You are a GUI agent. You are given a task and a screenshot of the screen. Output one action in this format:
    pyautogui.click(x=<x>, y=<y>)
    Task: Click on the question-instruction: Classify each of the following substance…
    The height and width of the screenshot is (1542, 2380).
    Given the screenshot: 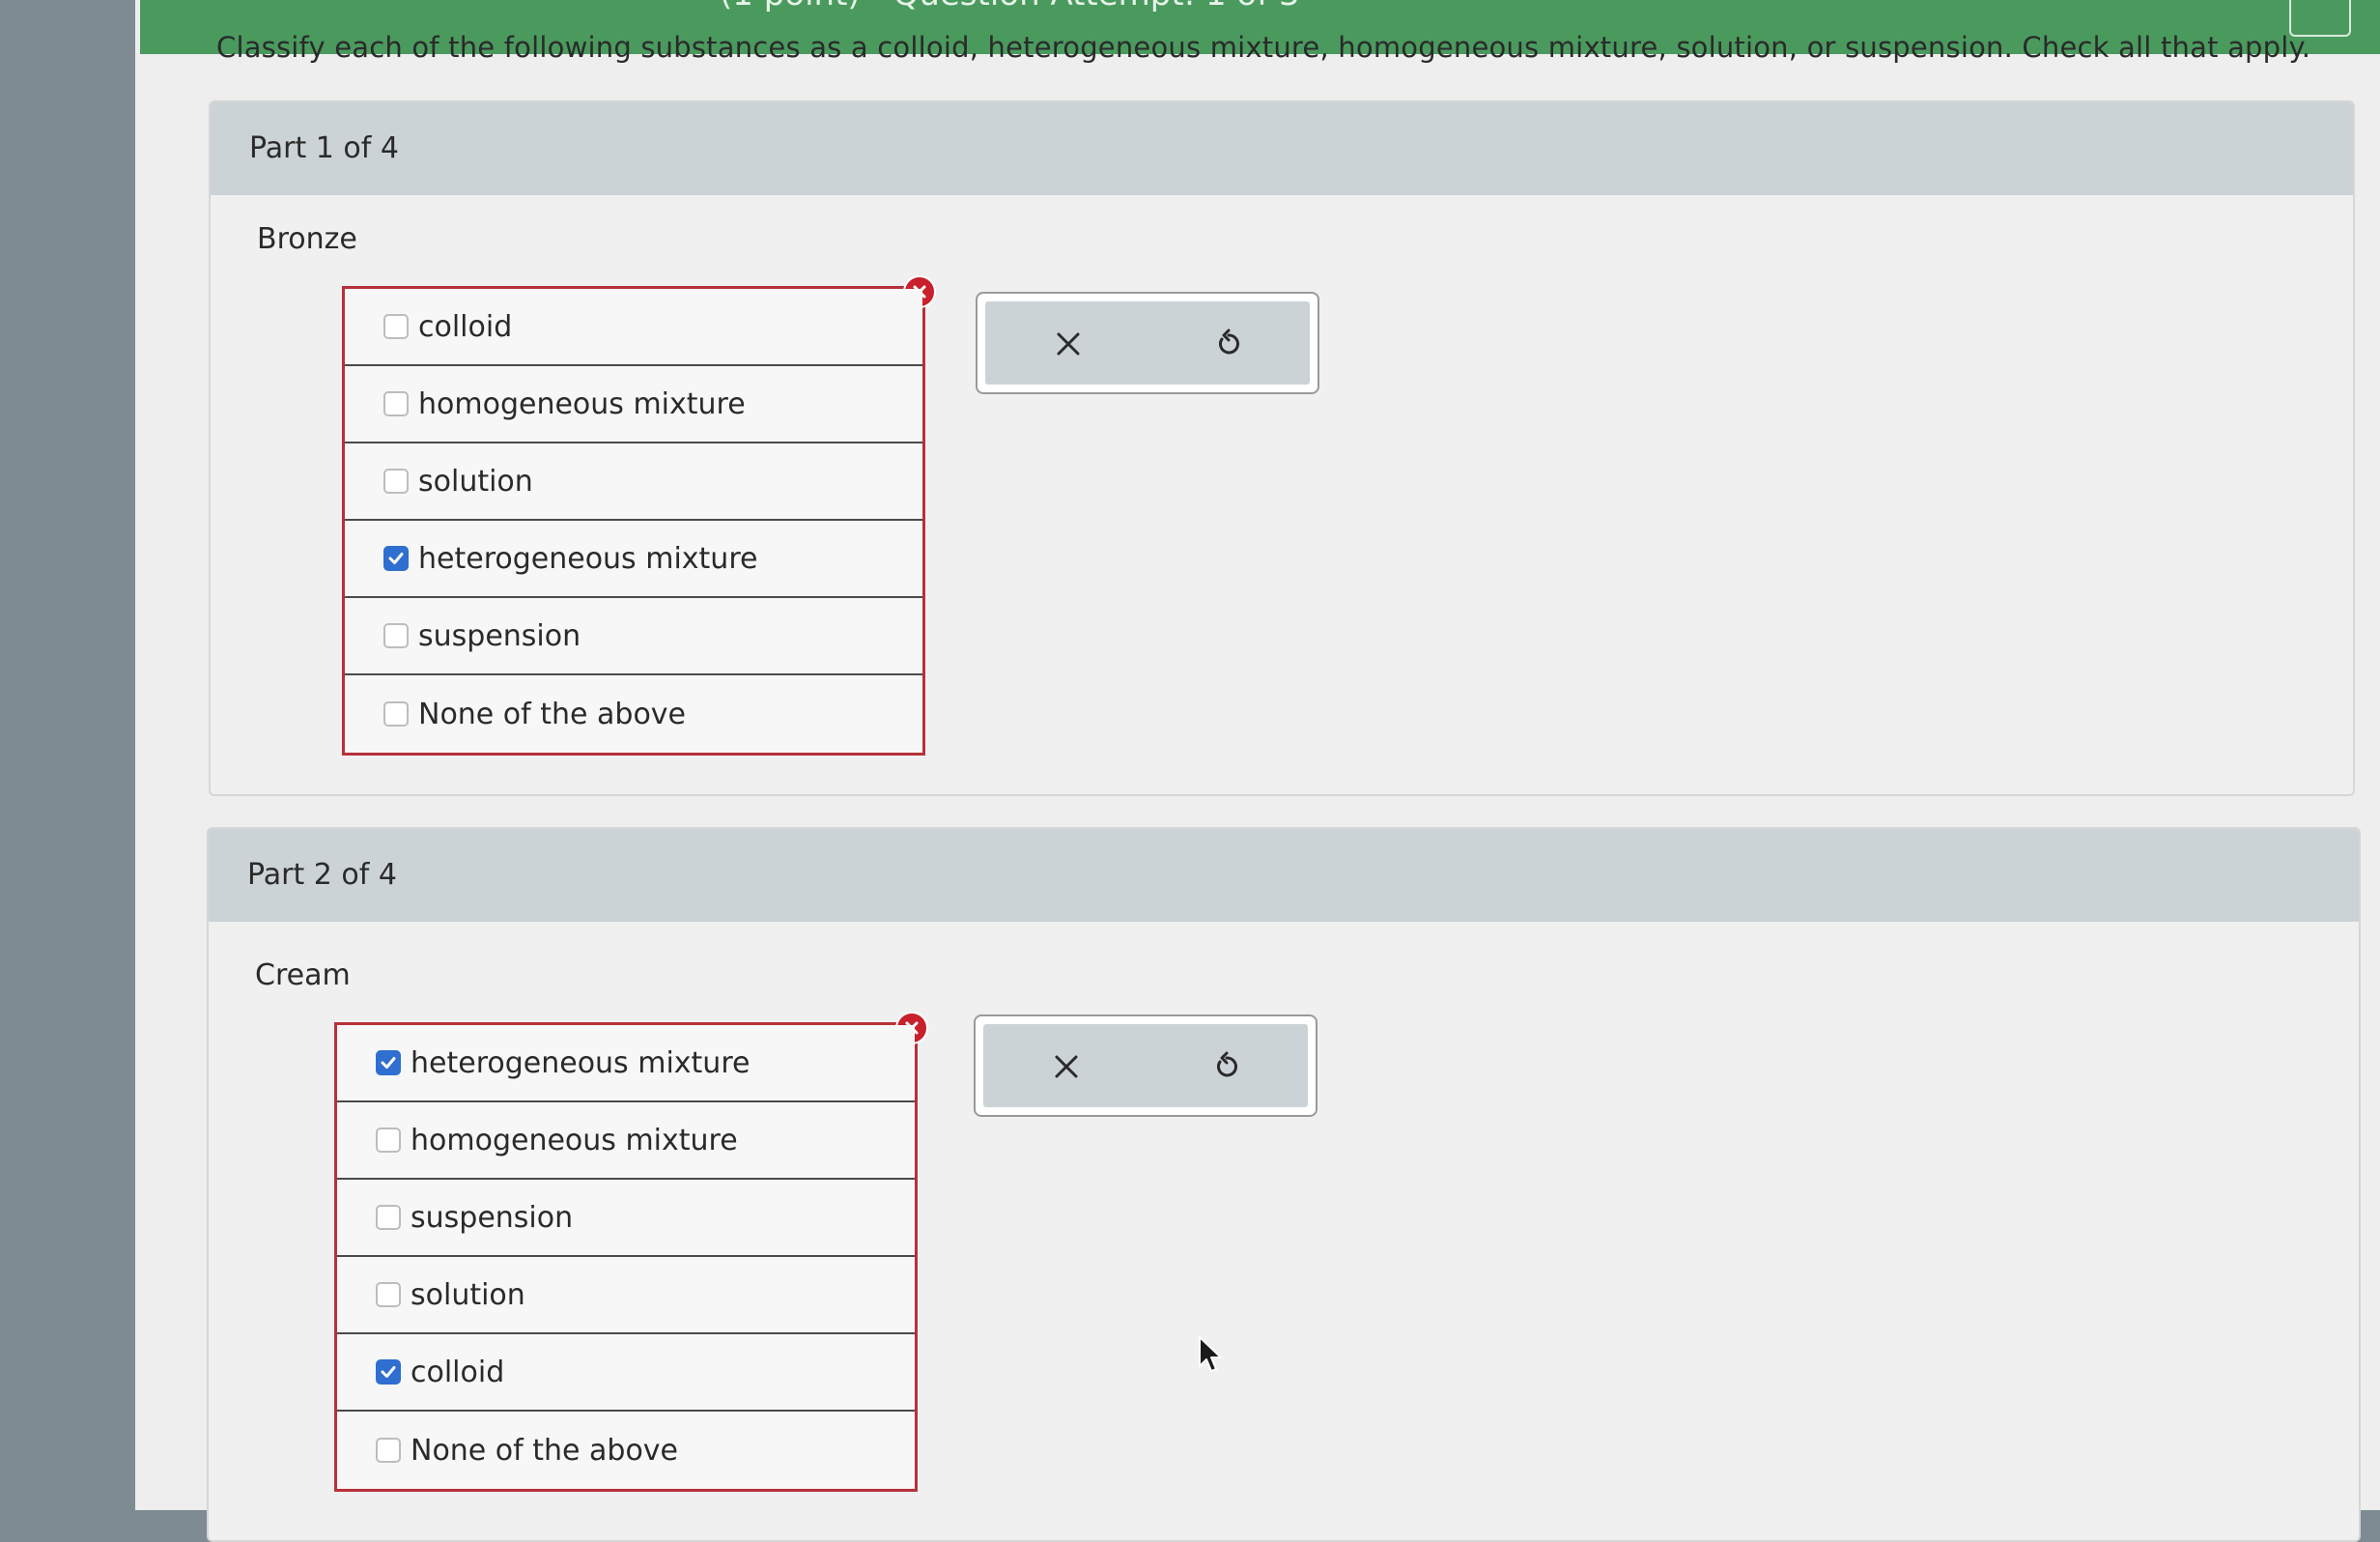 What is the action you would take?
    pyautogui.click(x=1264, y=48)
    